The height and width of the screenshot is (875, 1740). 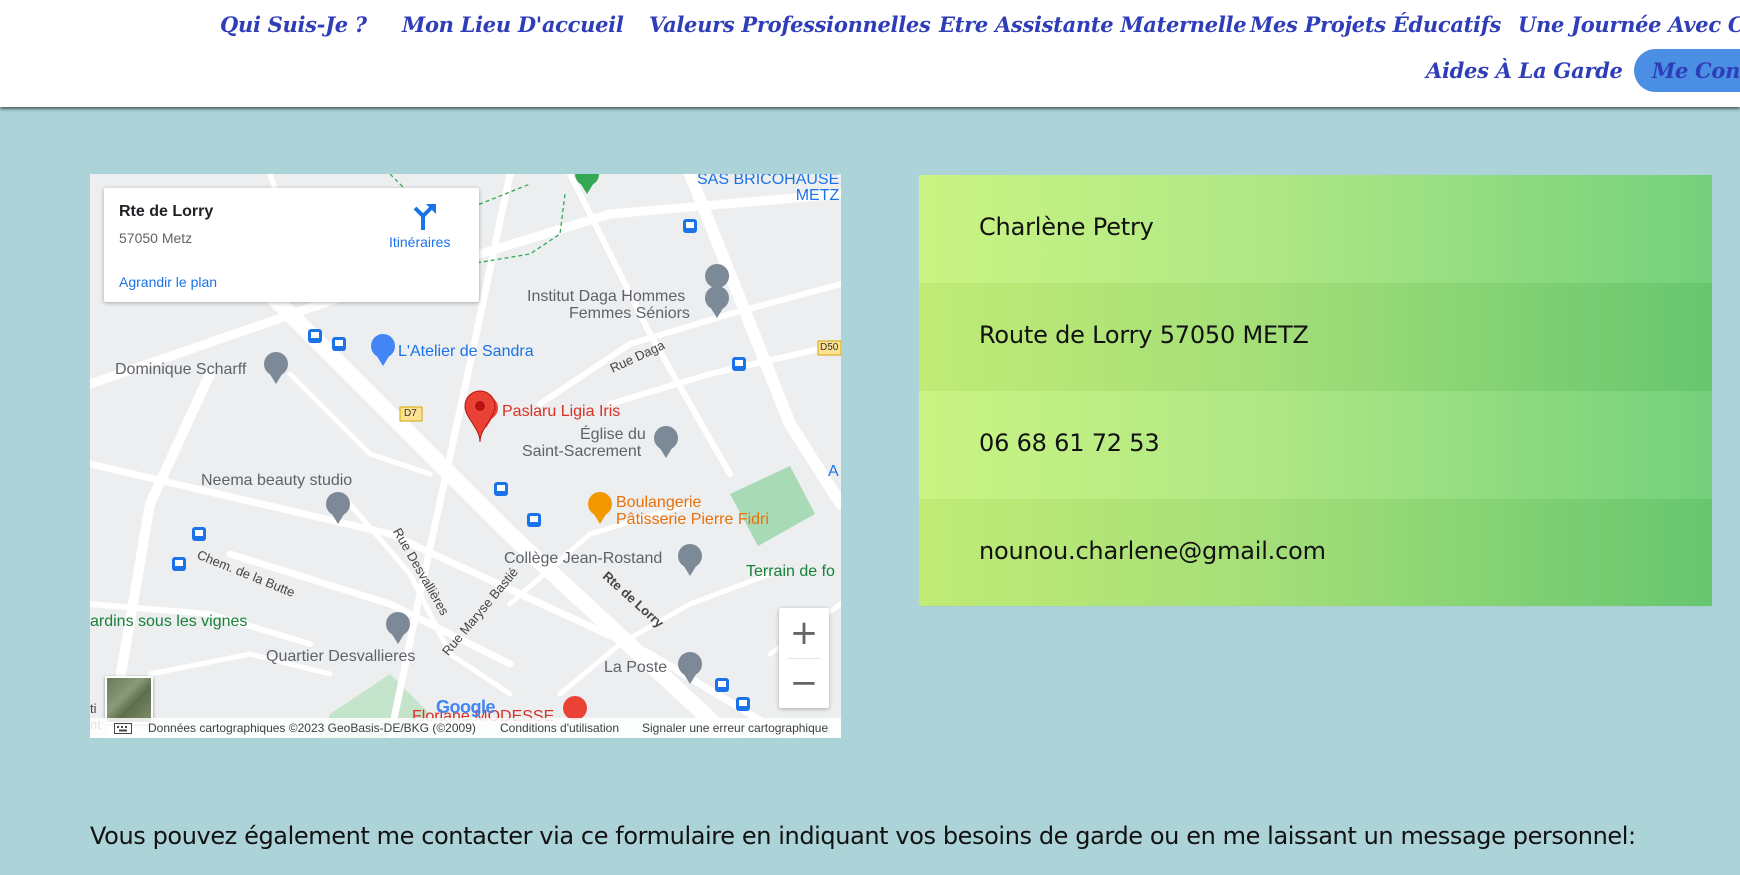 I want to click on poi-la-poste-label: La Poste, so click(x=636, y=667).